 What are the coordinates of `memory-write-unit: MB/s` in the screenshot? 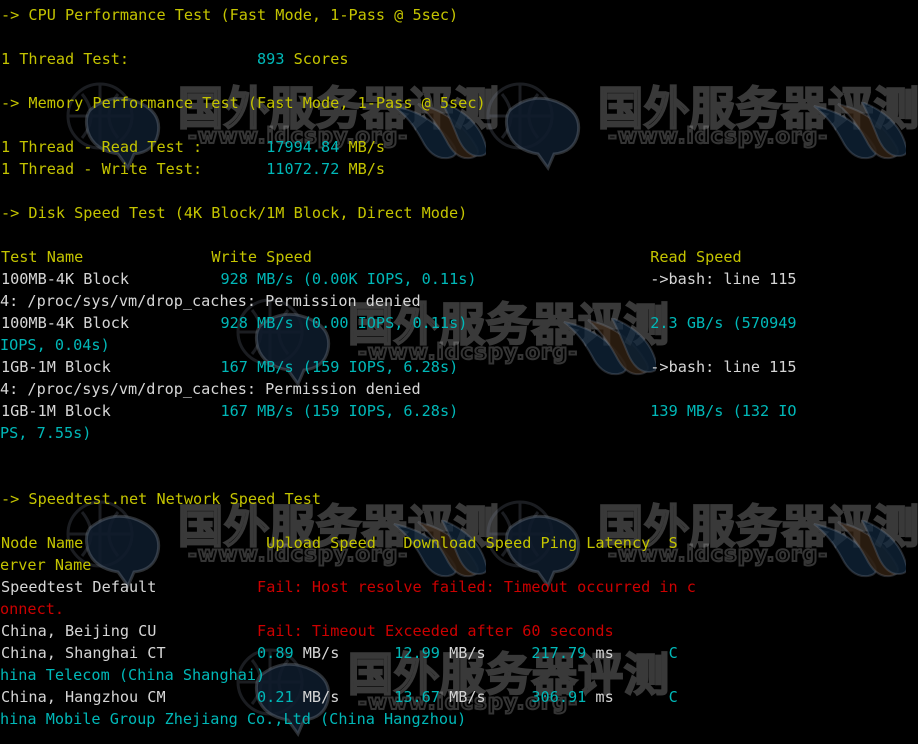 It's located at (367, 169).